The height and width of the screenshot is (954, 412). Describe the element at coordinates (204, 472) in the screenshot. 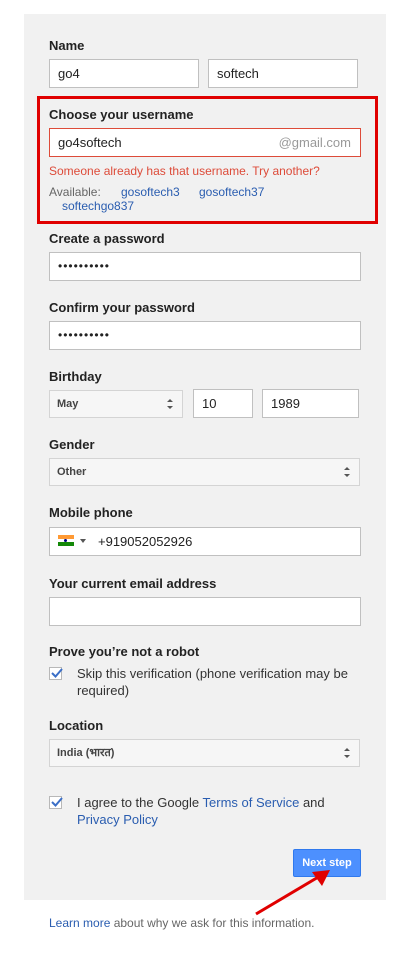

I see `gender-select: Other` at that location.